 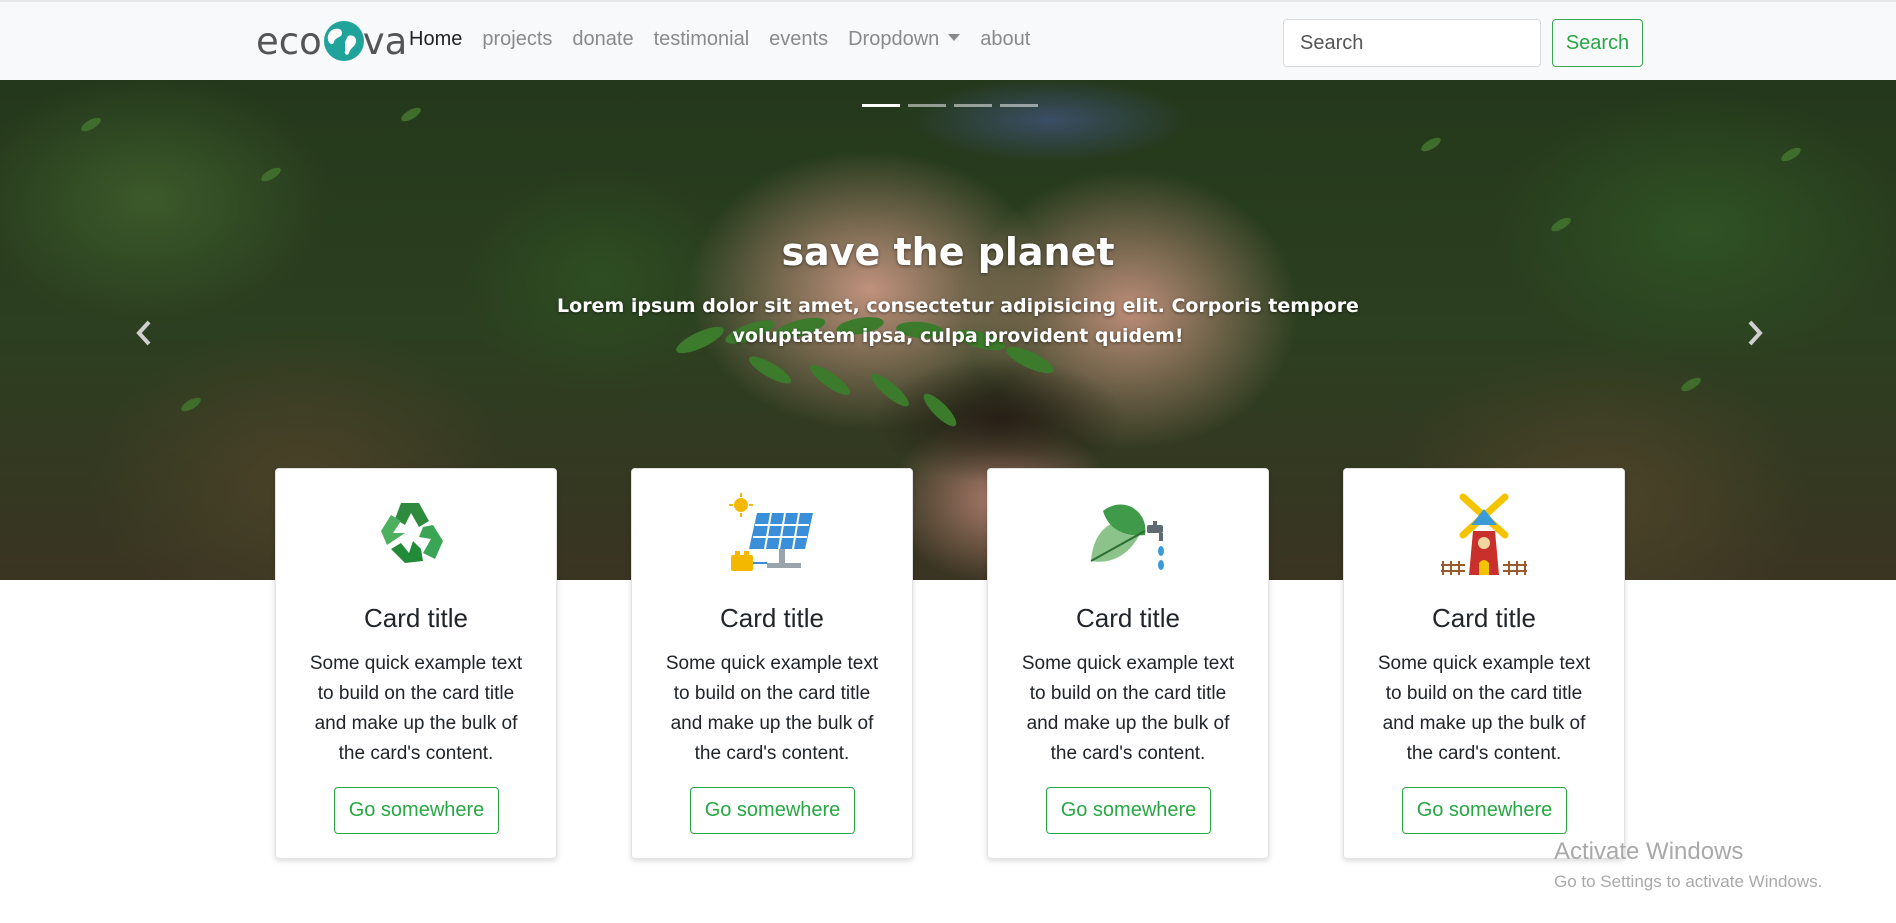 What do you see at coordinates (1688, 881) in the screenshot?
I see `activate-windows-subtitle: Go to Settings to activate Windows.` at bounding box center [1688, 881].